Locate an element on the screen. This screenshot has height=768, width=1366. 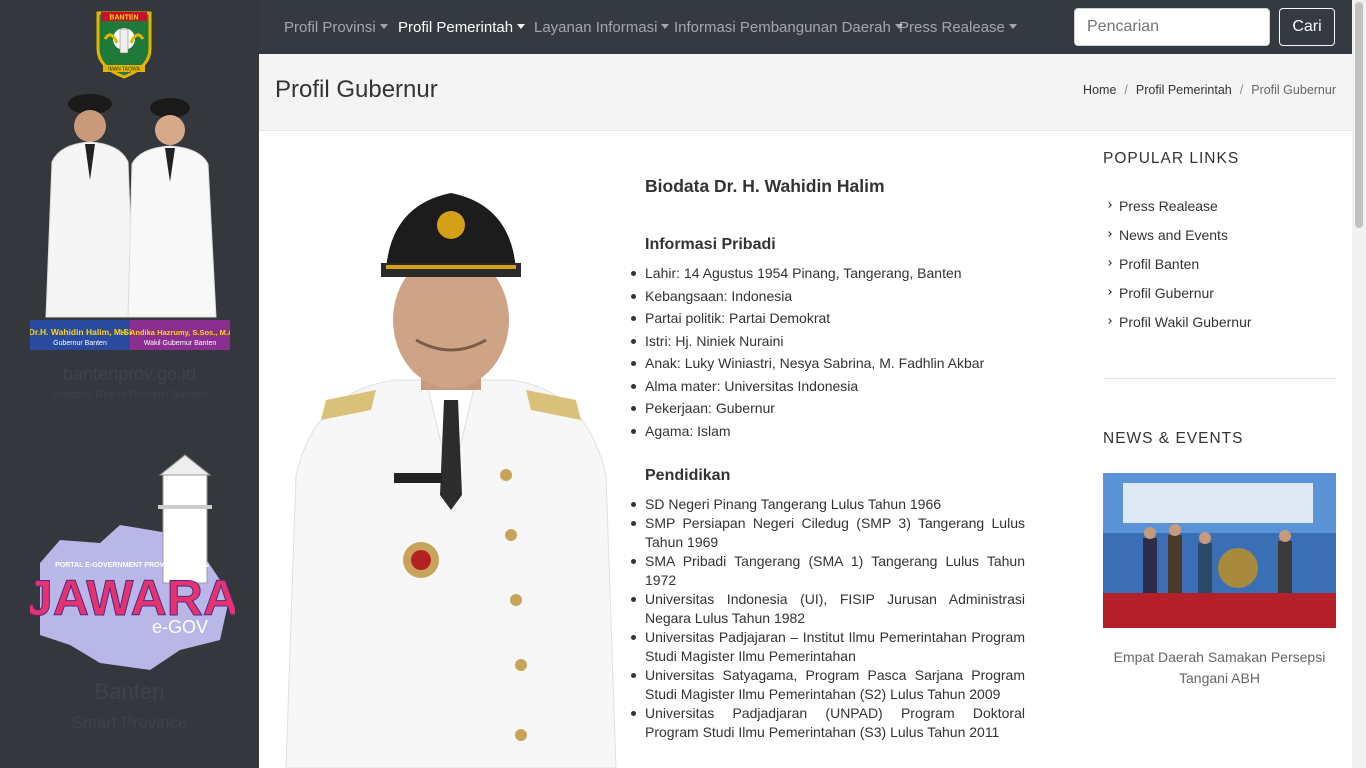
nav-profil-provinsi: Profil Provinsi is located at coordinates (336, 27).